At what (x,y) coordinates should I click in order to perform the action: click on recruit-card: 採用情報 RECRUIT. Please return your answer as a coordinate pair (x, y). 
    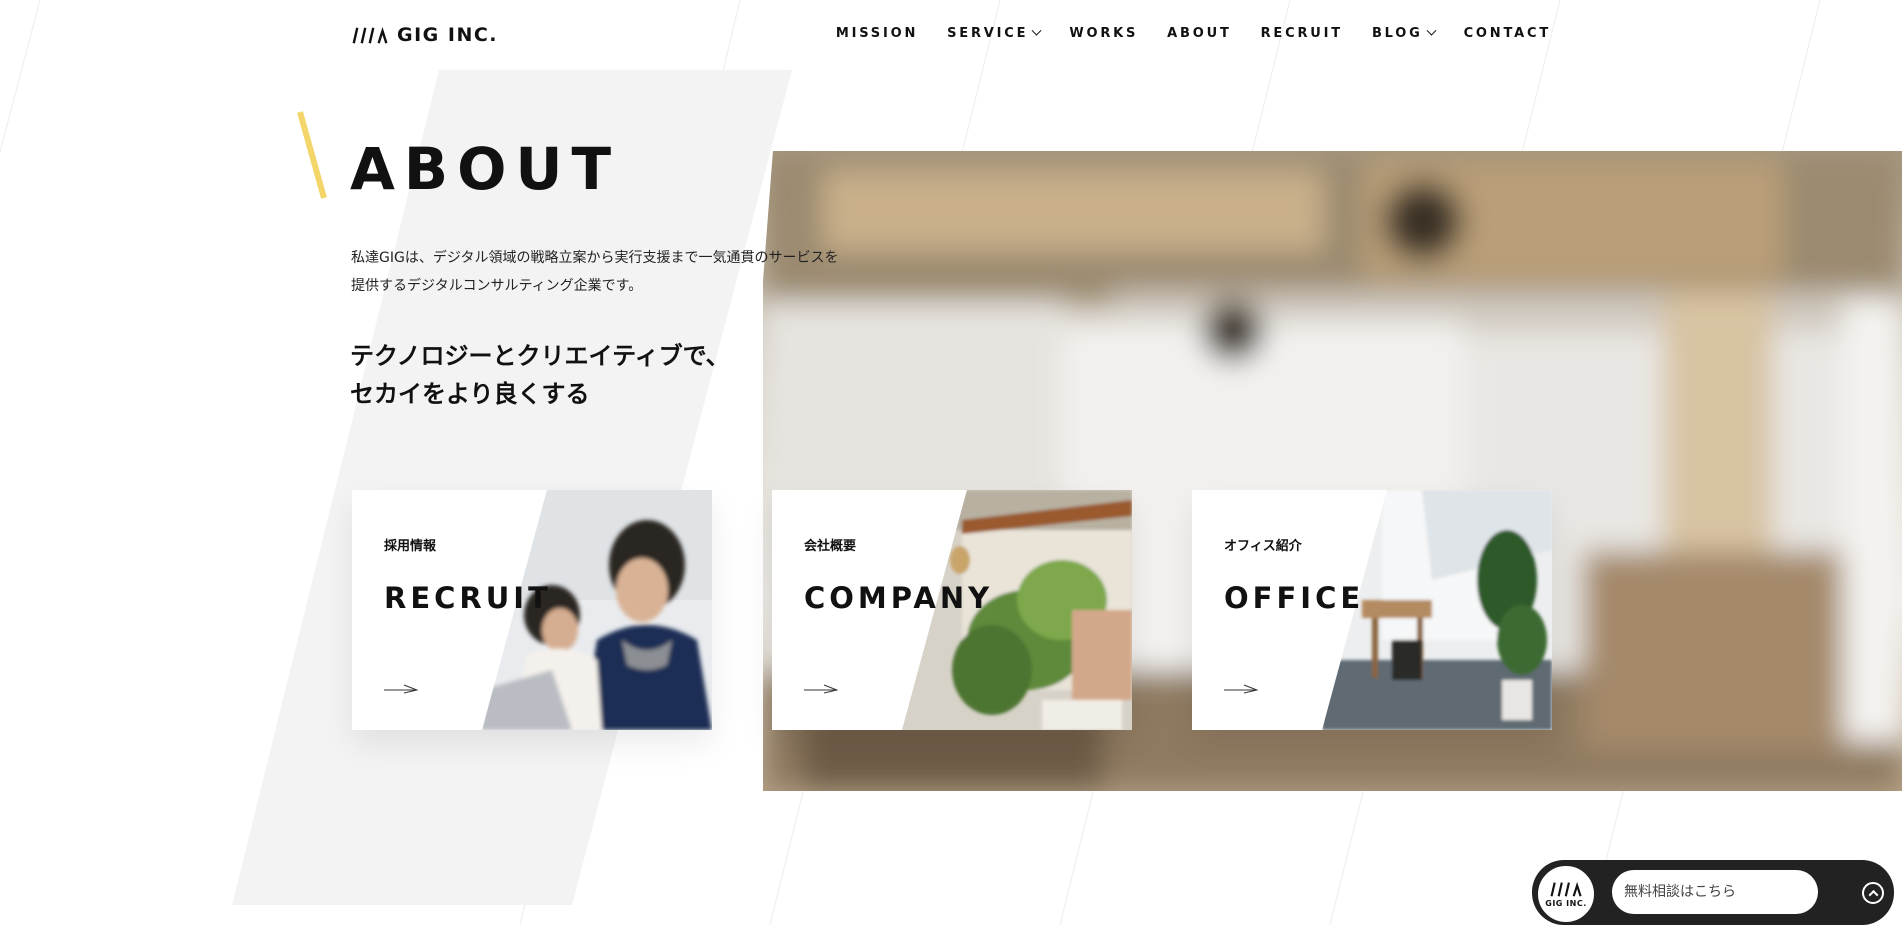
    Looking at the image, I should click on (532, 610).